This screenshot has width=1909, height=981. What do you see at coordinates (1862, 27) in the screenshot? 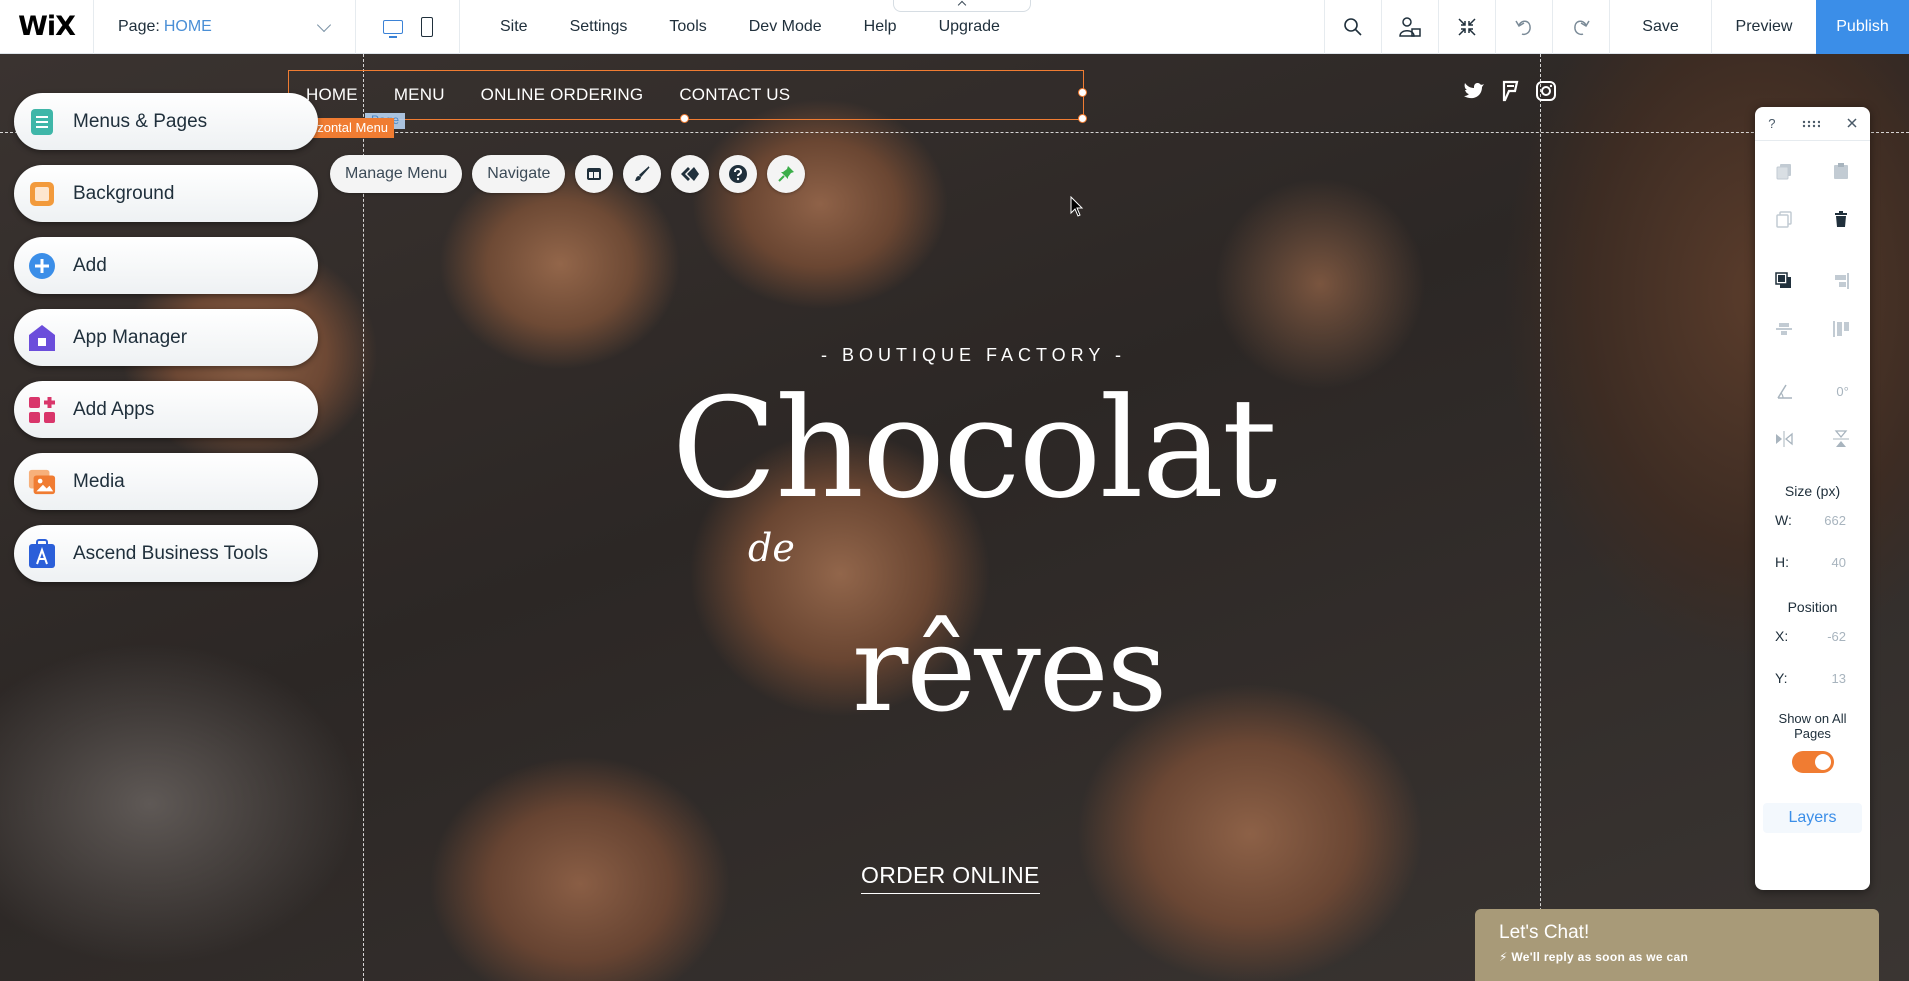
I see `publish-button: Publish` at bounding box center [1862, 27].